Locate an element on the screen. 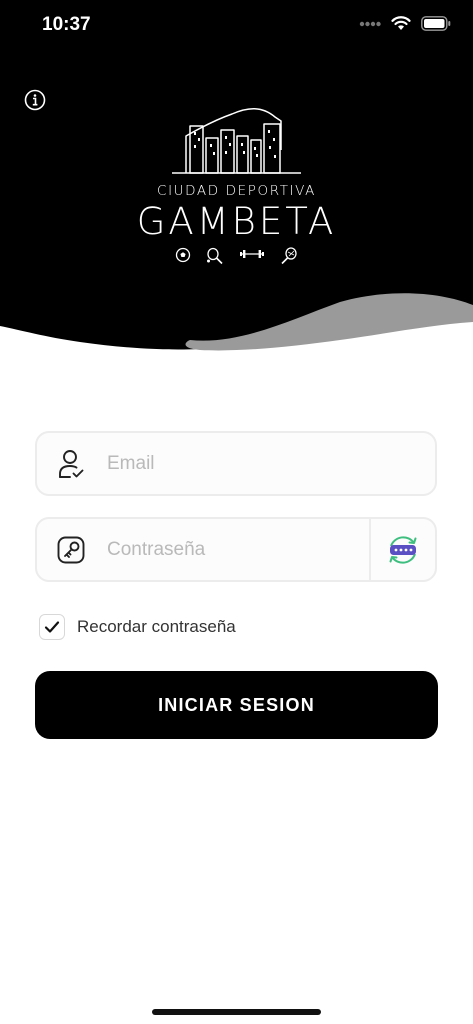 This screenshot has height=1024, width=473. password-toggle-icon is located at coordinates (403, 549).